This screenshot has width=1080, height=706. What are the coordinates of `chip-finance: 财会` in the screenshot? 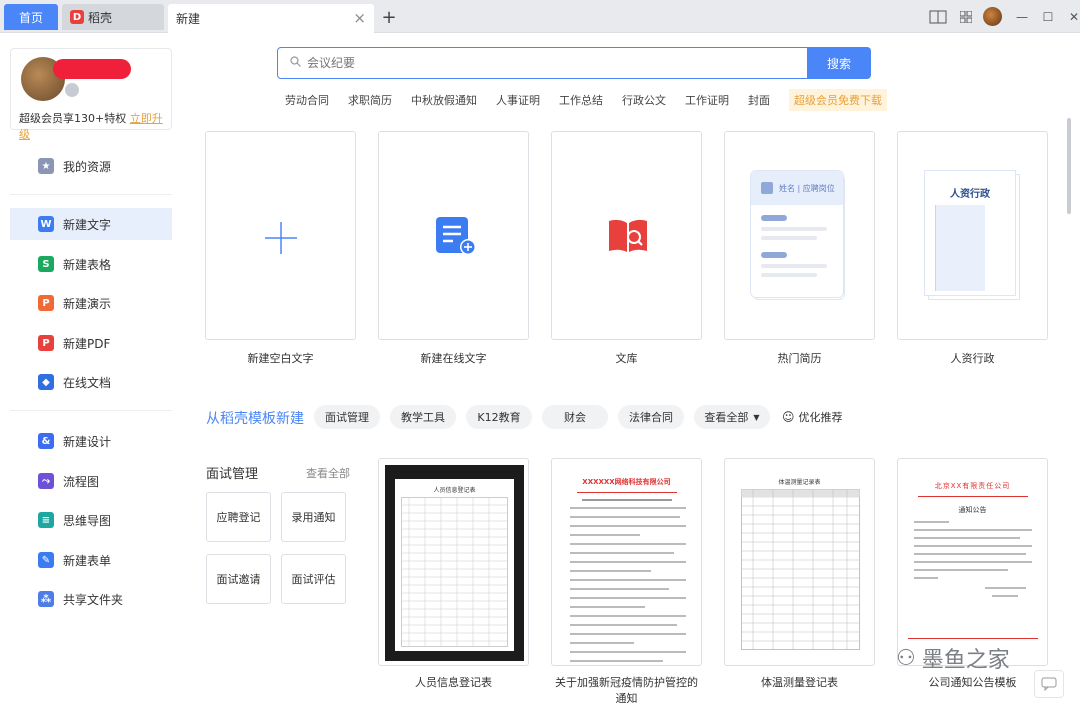 It's located at (575, 417).